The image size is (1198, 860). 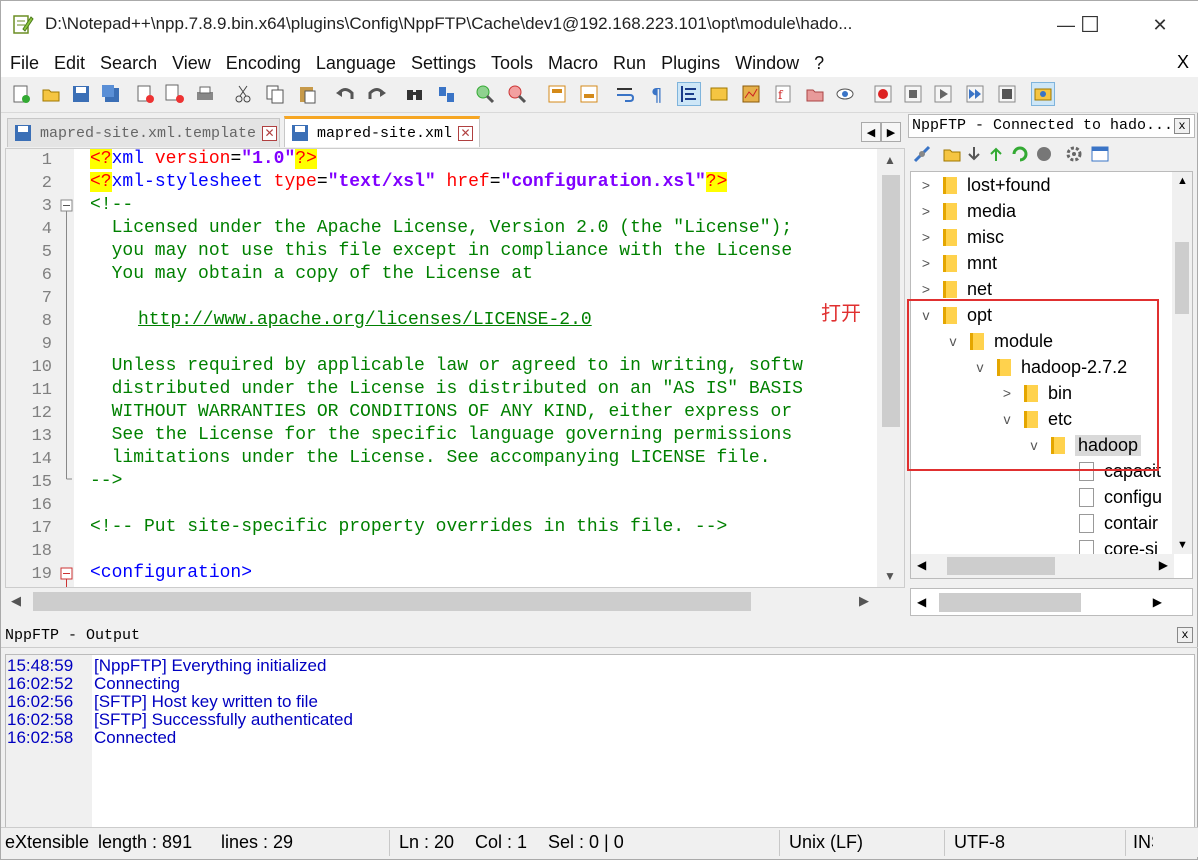 What do you see at coordinates (689, 94) in the screenshot?
I see `indent-guide-icon` at bounding box center [689, 94].